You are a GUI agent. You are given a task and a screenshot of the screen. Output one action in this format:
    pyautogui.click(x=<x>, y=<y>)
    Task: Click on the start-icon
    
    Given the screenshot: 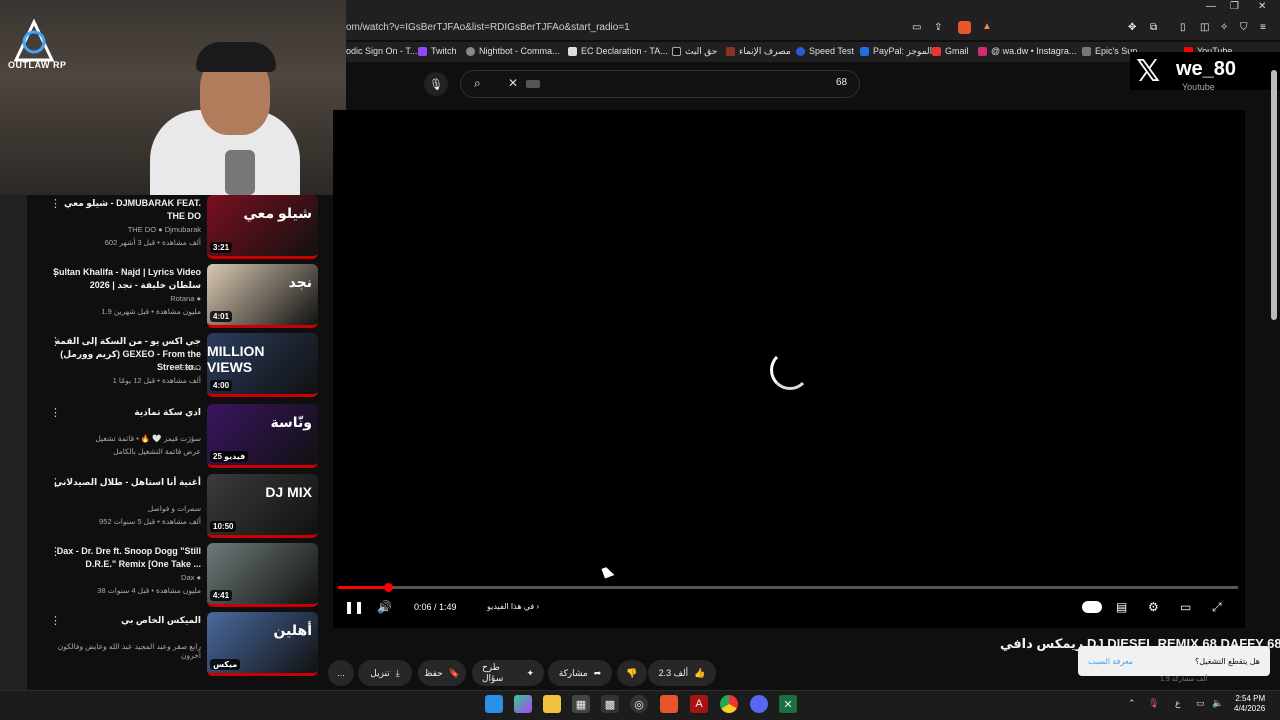 What is the action you would take?
    pyautogui.click(x=494, y=704)
    